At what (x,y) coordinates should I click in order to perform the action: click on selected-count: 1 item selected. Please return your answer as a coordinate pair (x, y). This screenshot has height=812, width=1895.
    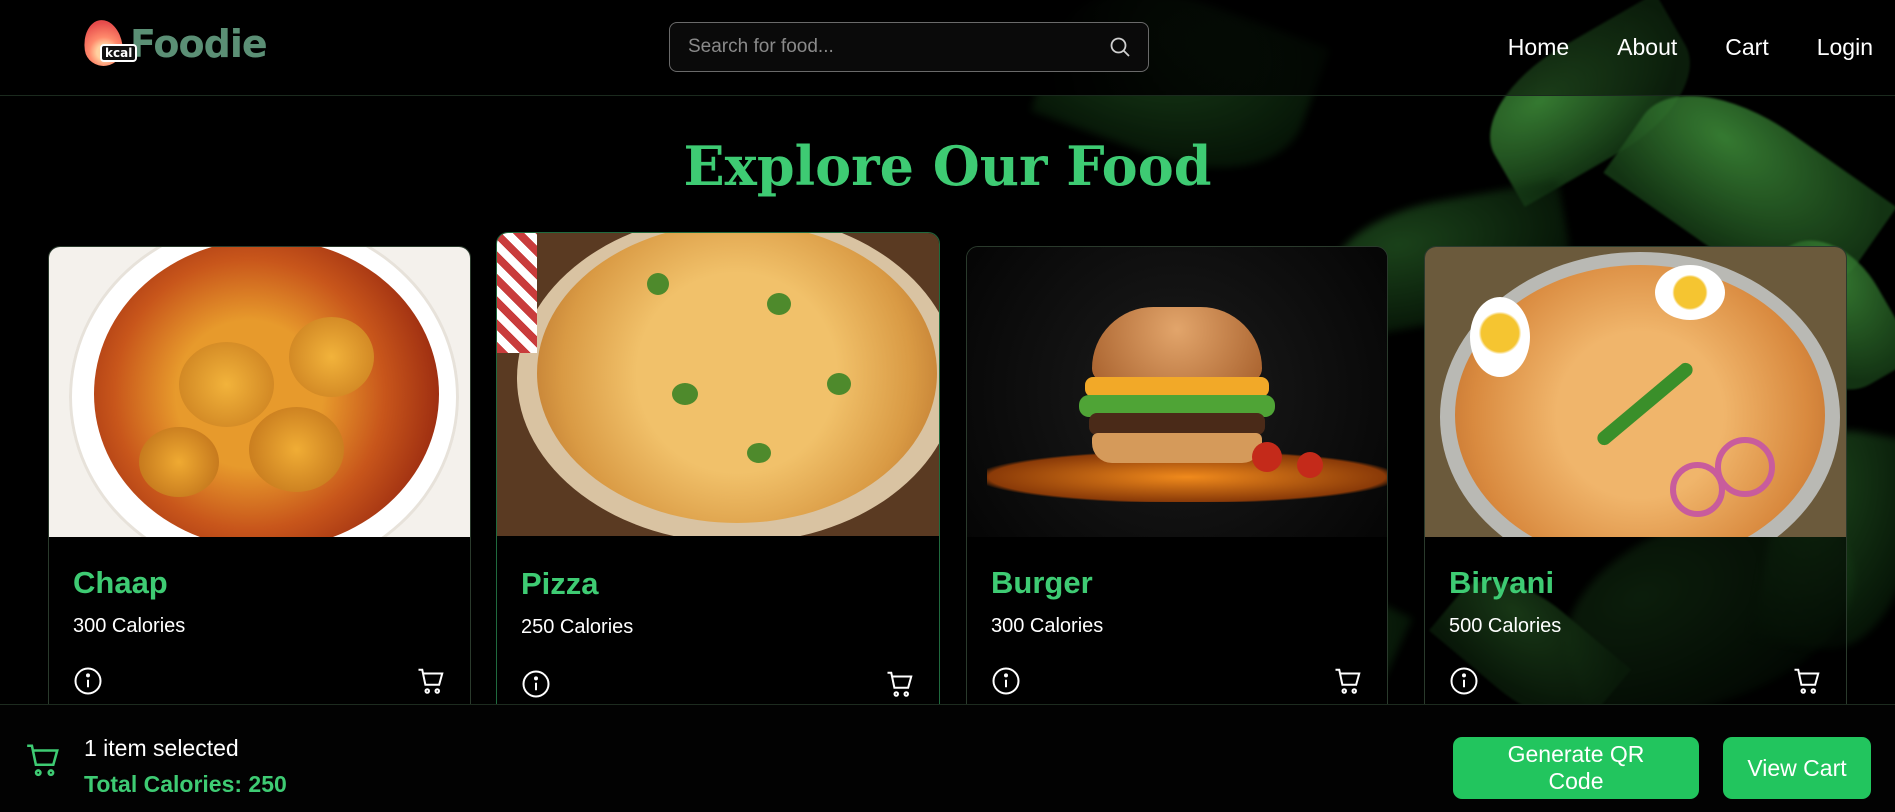
    Looking at the image, I should click on (161, 748).